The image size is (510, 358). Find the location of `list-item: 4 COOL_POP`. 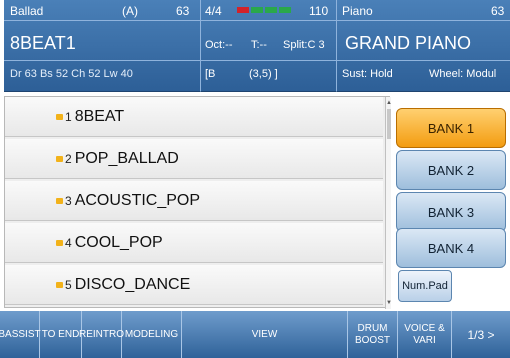

list-item: 4 COOL_POP is located at coordinates (194, 243).